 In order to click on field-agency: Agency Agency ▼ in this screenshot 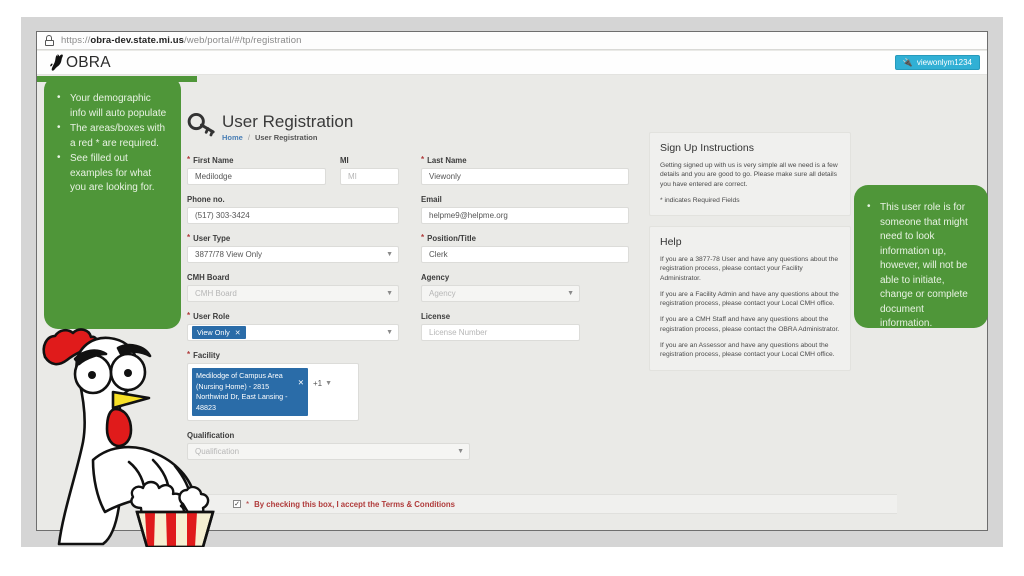, I will do `click(500, 287)`.